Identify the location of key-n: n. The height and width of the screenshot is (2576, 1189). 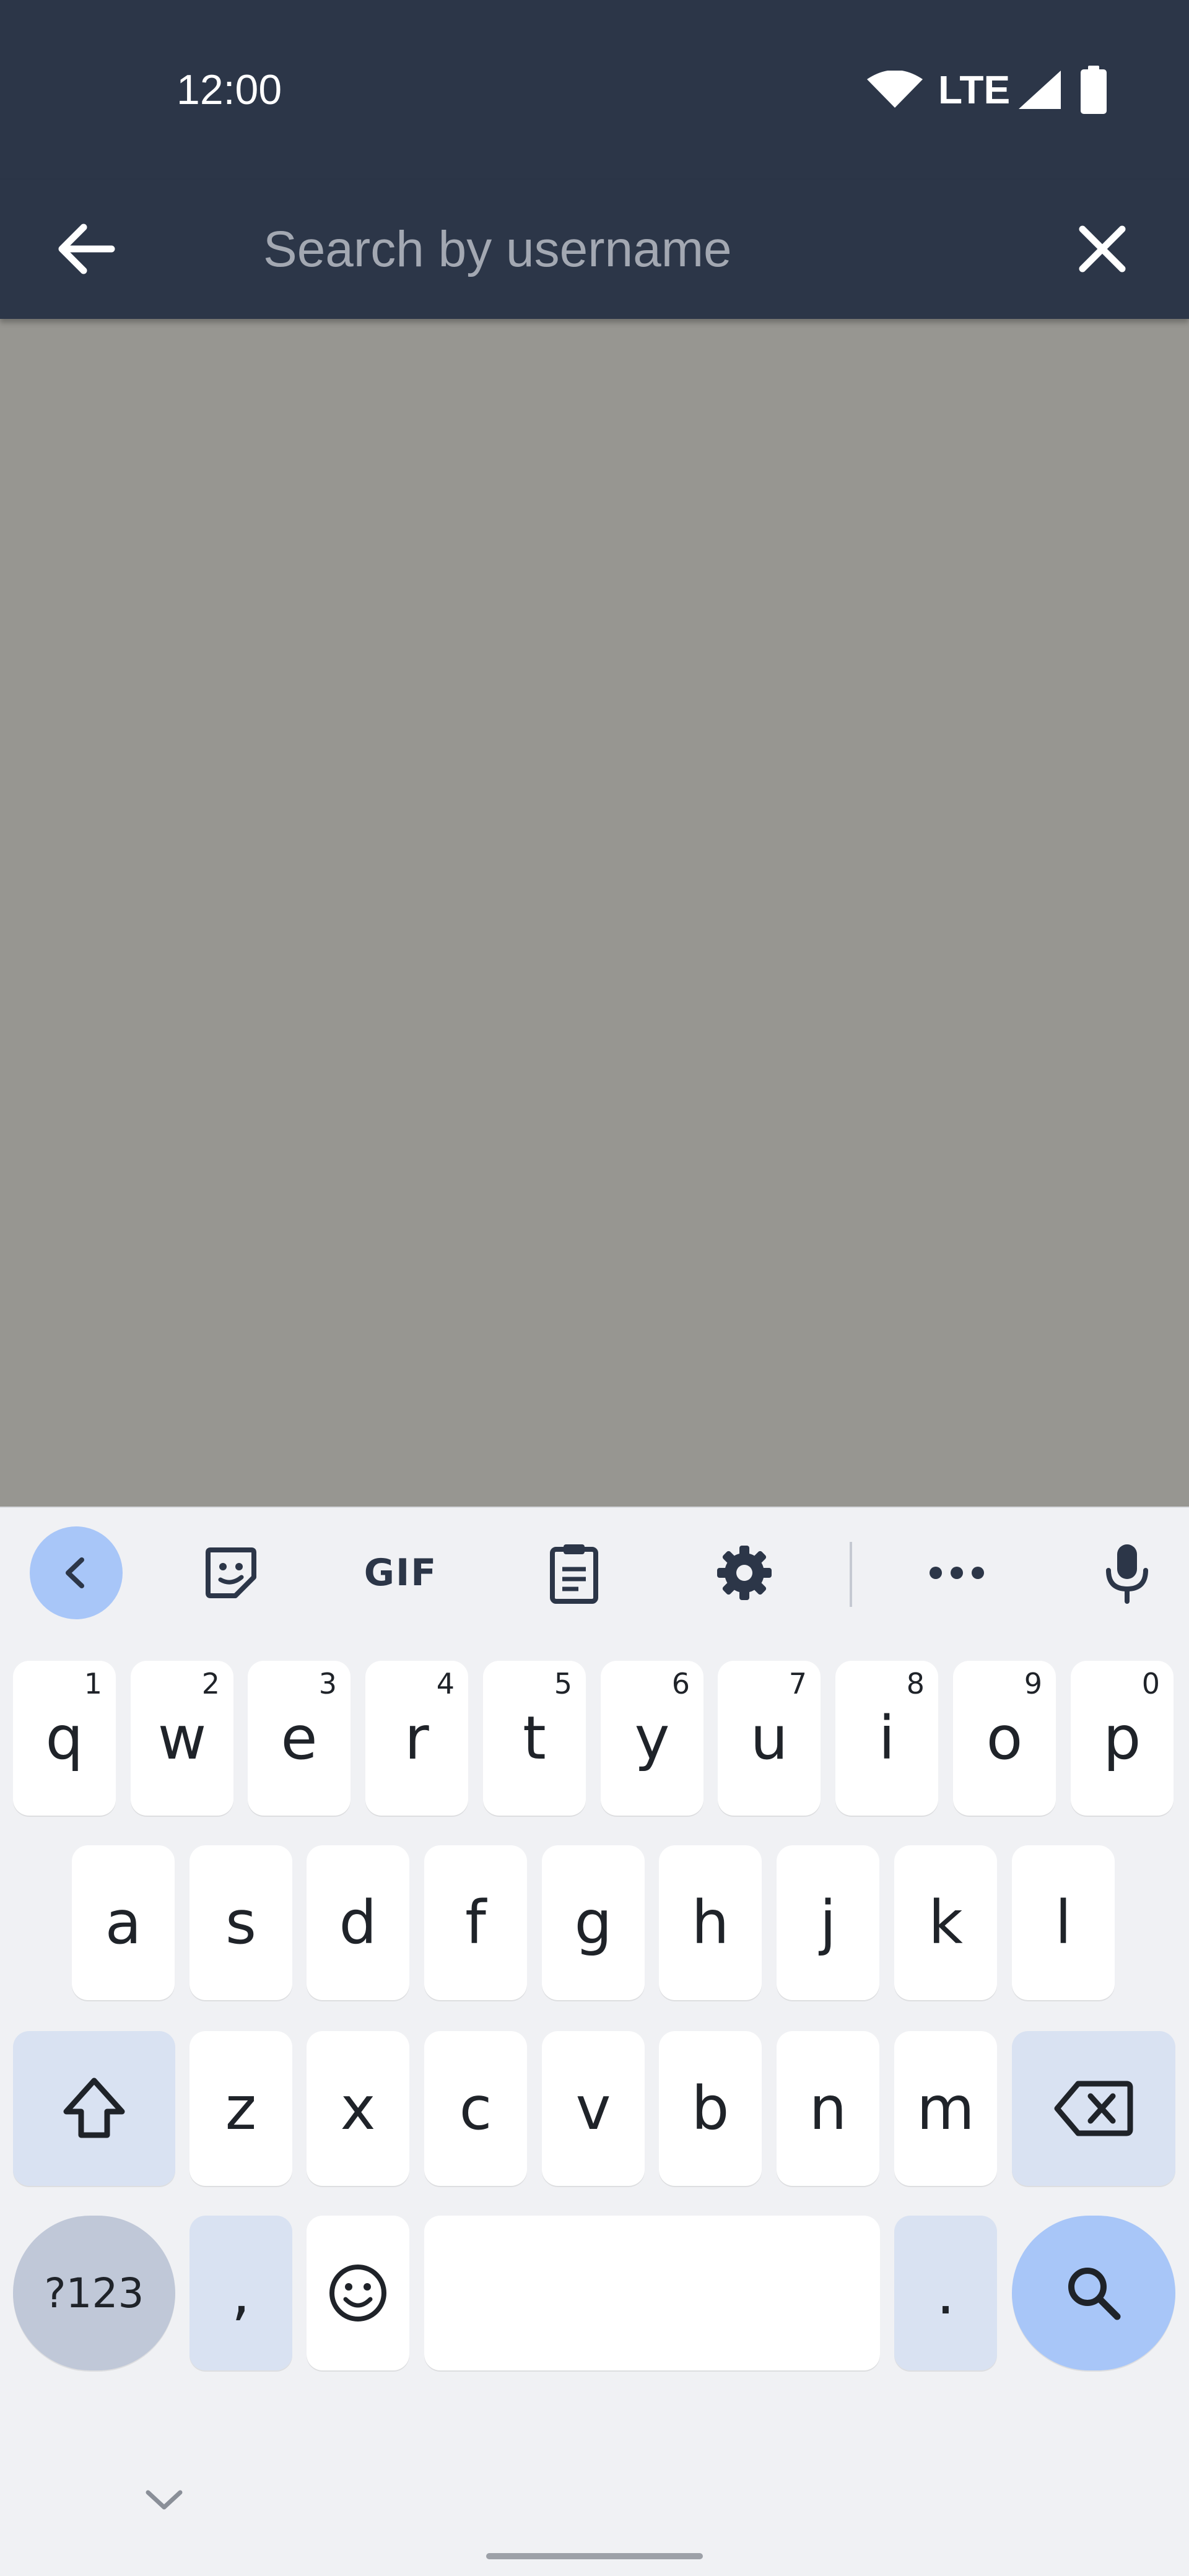
(828, 2108).